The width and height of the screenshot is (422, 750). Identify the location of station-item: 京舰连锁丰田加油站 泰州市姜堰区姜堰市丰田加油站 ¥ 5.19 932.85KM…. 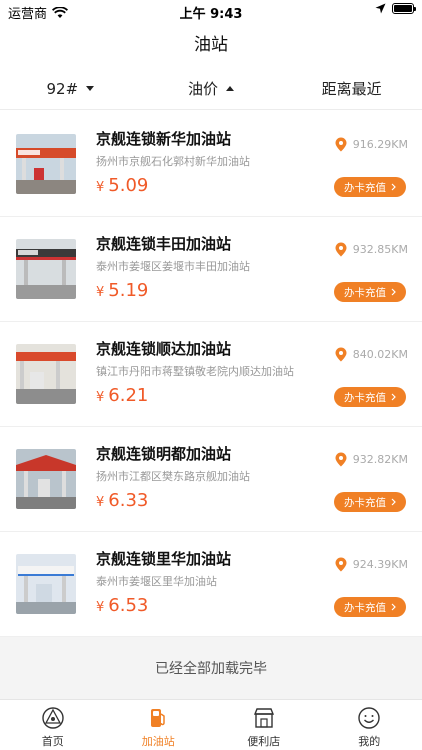
(211, 269).